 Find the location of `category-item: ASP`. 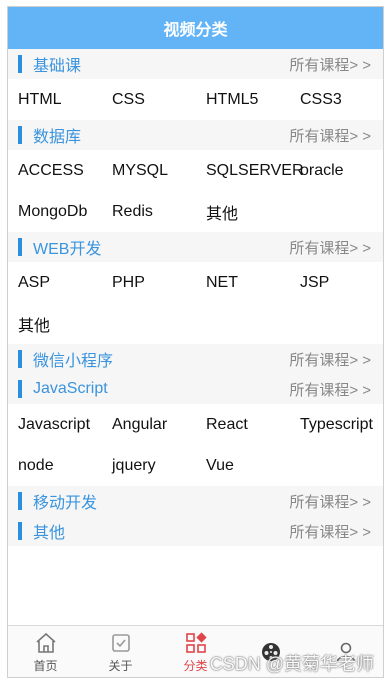

category-item: ASP is located at coordinates (65, 282).